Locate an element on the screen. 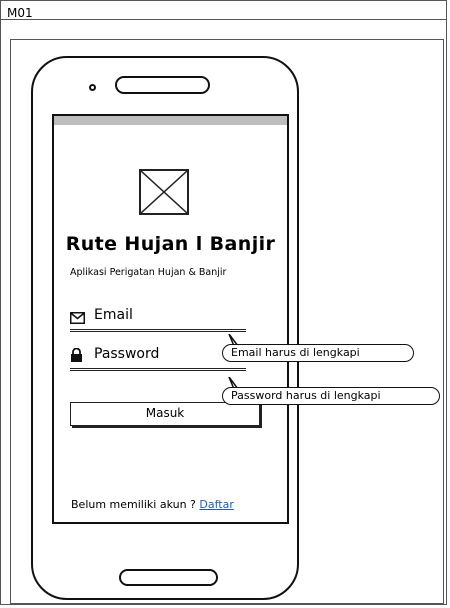 This screenshot has height=608, width=450. email-required-callout: Email harus di lengkapi is located at coordinates (318, 353).